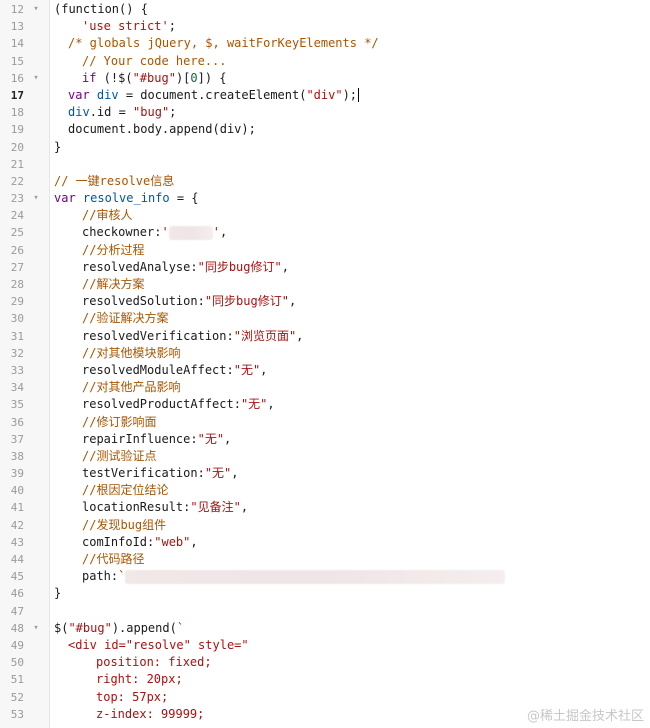 Image resolution: width=650 pixels, height=728 pixels. I want to click on code-token: comInfoId:, so click(118, 541).